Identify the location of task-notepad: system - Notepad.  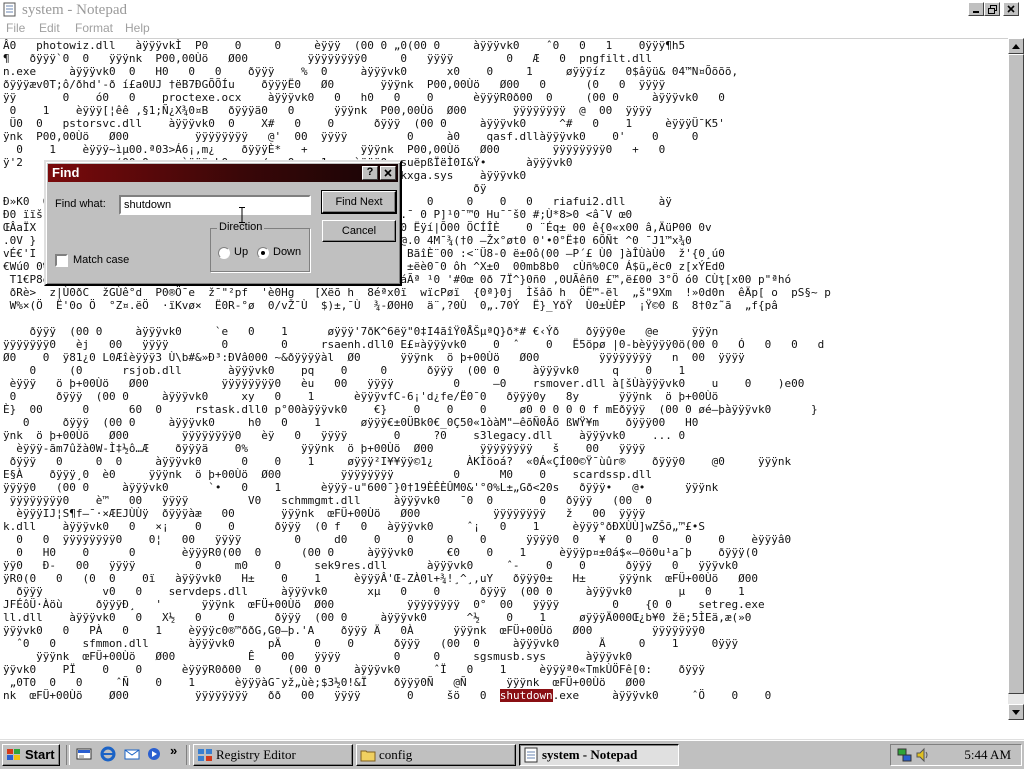
(599, 755).